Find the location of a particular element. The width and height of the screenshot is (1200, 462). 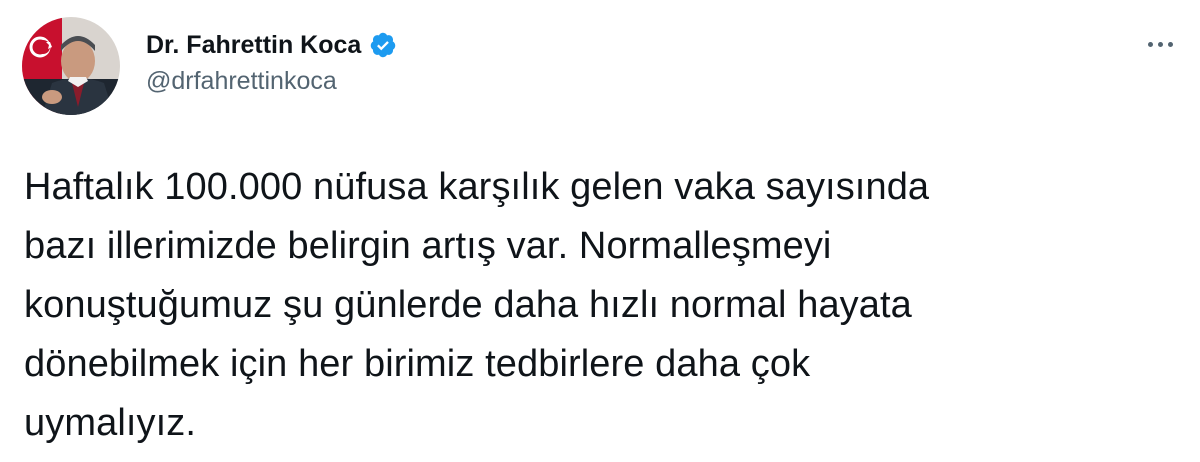

tweet-text-line: uymalıyız. is located at coordinates (110, 423).